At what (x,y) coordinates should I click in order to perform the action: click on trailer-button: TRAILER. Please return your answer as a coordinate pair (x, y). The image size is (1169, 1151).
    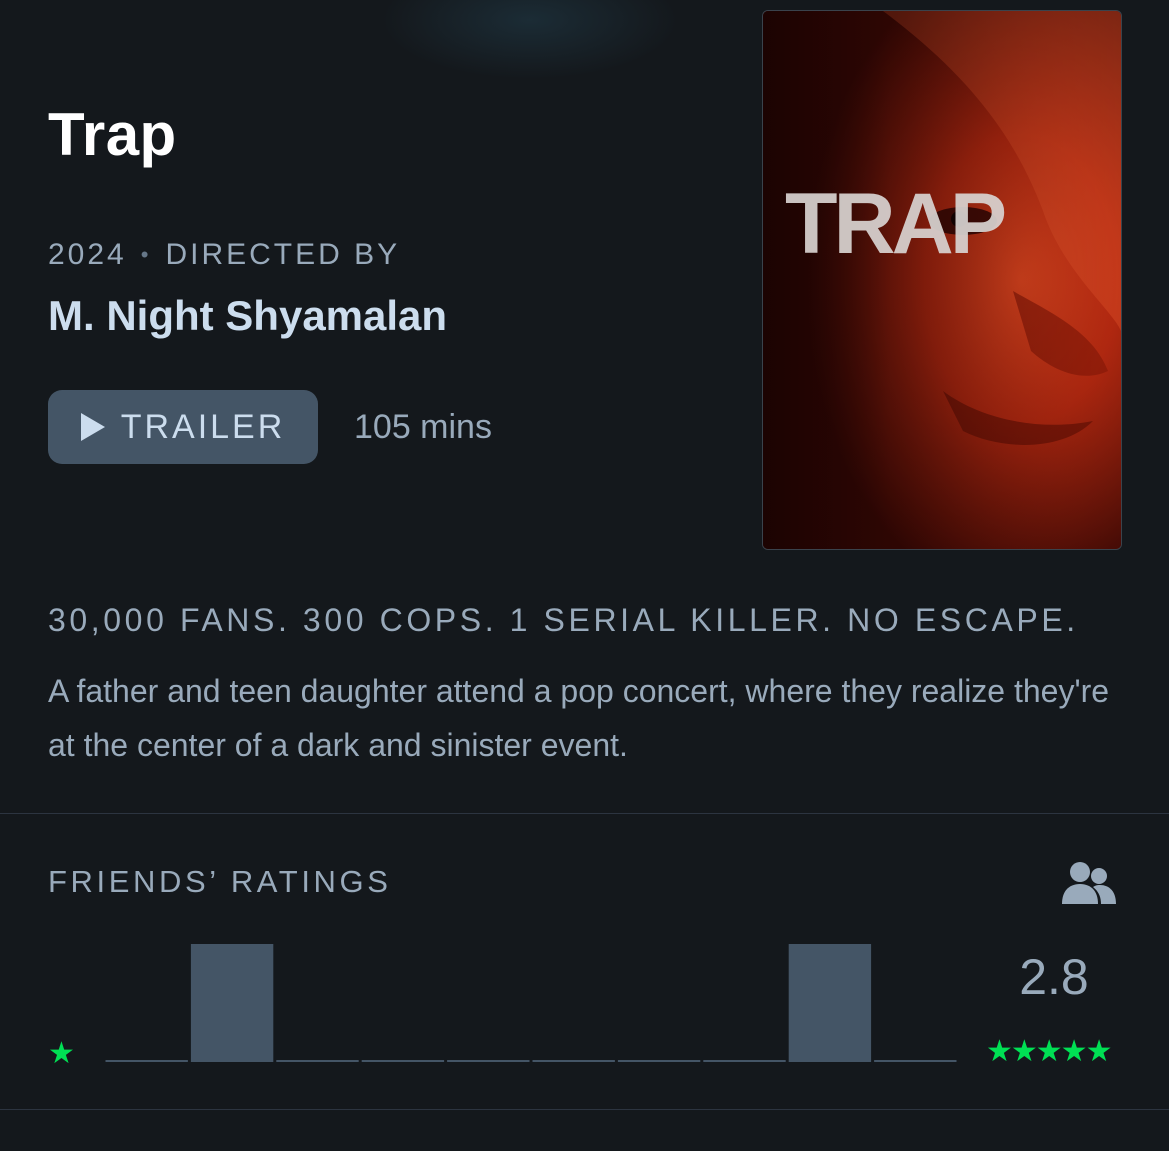
    Looking at the image, I should click on (183, 427).